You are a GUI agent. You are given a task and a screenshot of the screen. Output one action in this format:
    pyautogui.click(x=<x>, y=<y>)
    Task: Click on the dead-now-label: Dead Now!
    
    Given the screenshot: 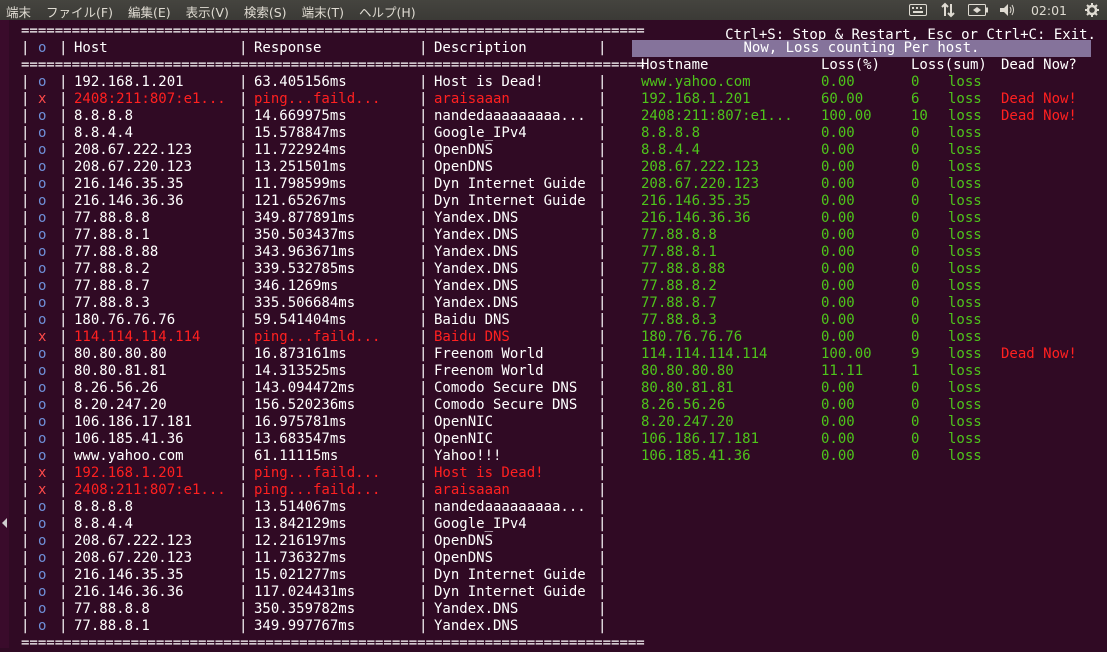 What is the action you would take?
    pyautogui.click(x=1039, y=99)
    